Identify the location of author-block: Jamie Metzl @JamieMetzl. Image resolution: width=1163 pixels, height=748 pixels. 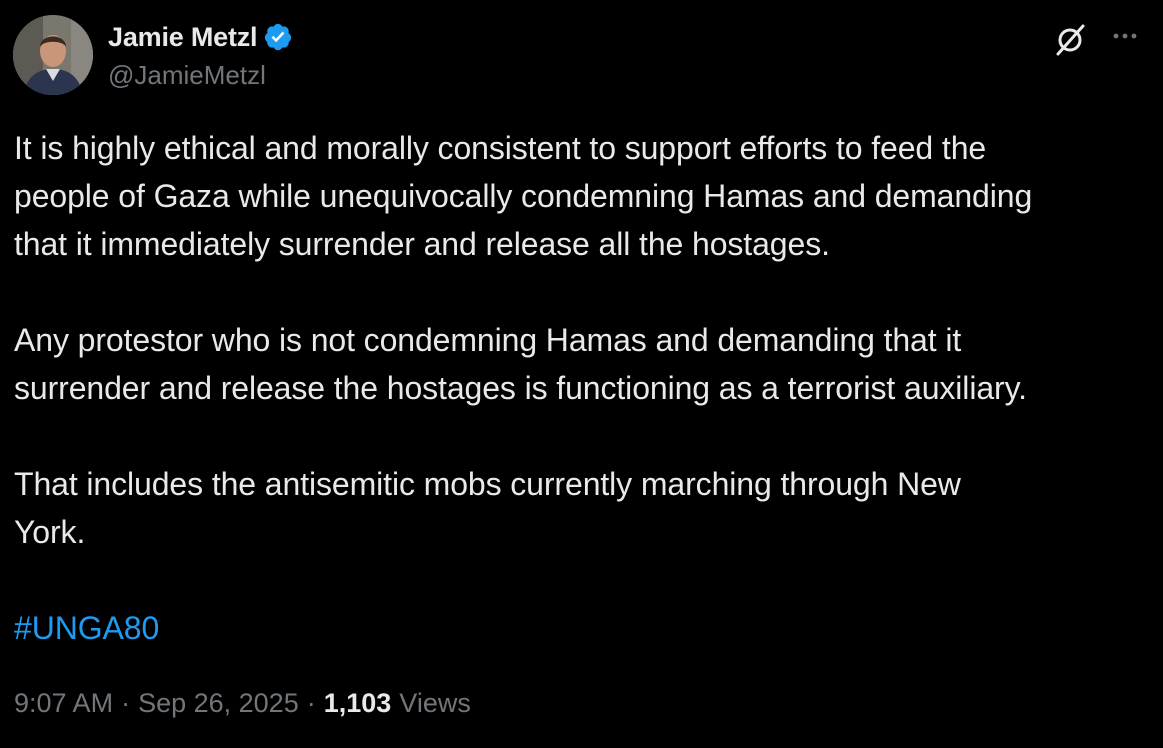
(200, 54).